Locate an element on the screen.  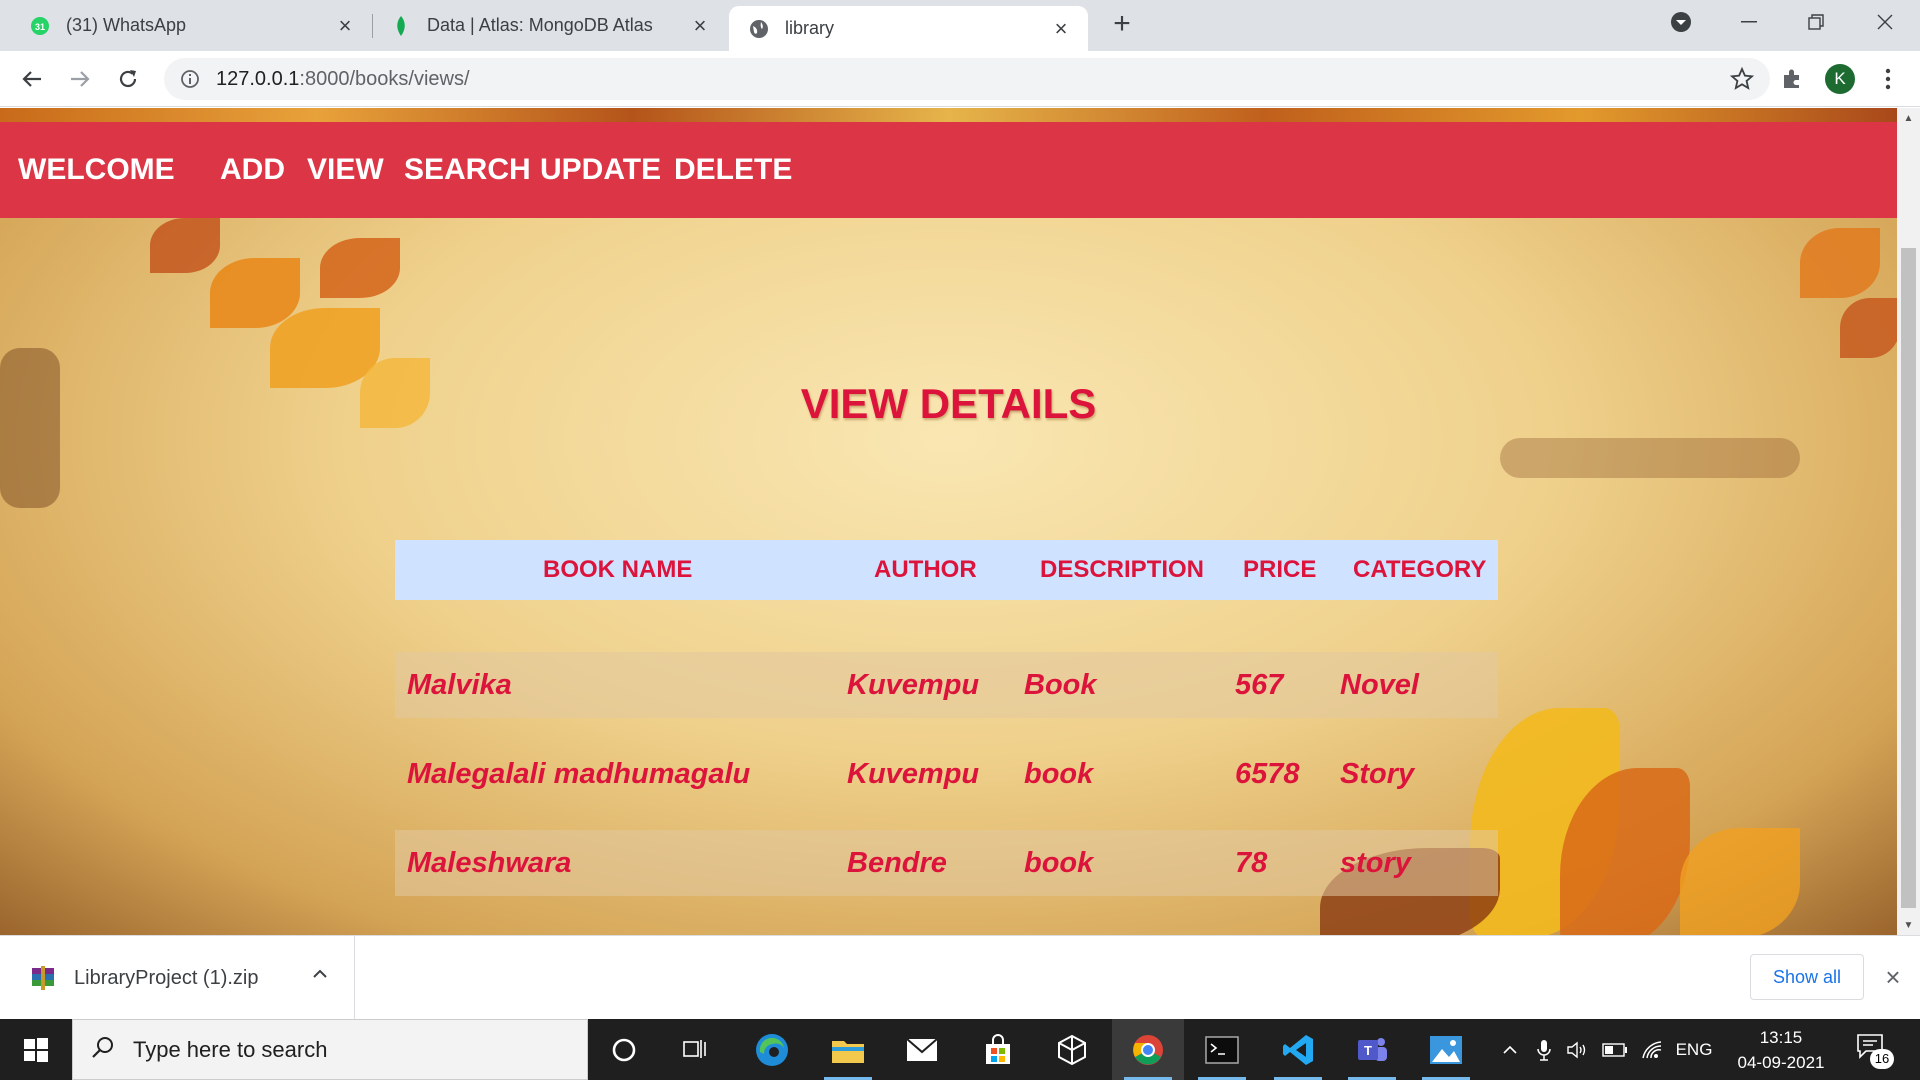
whatsapp-icon: 31 is located at coordinates (40, 26).